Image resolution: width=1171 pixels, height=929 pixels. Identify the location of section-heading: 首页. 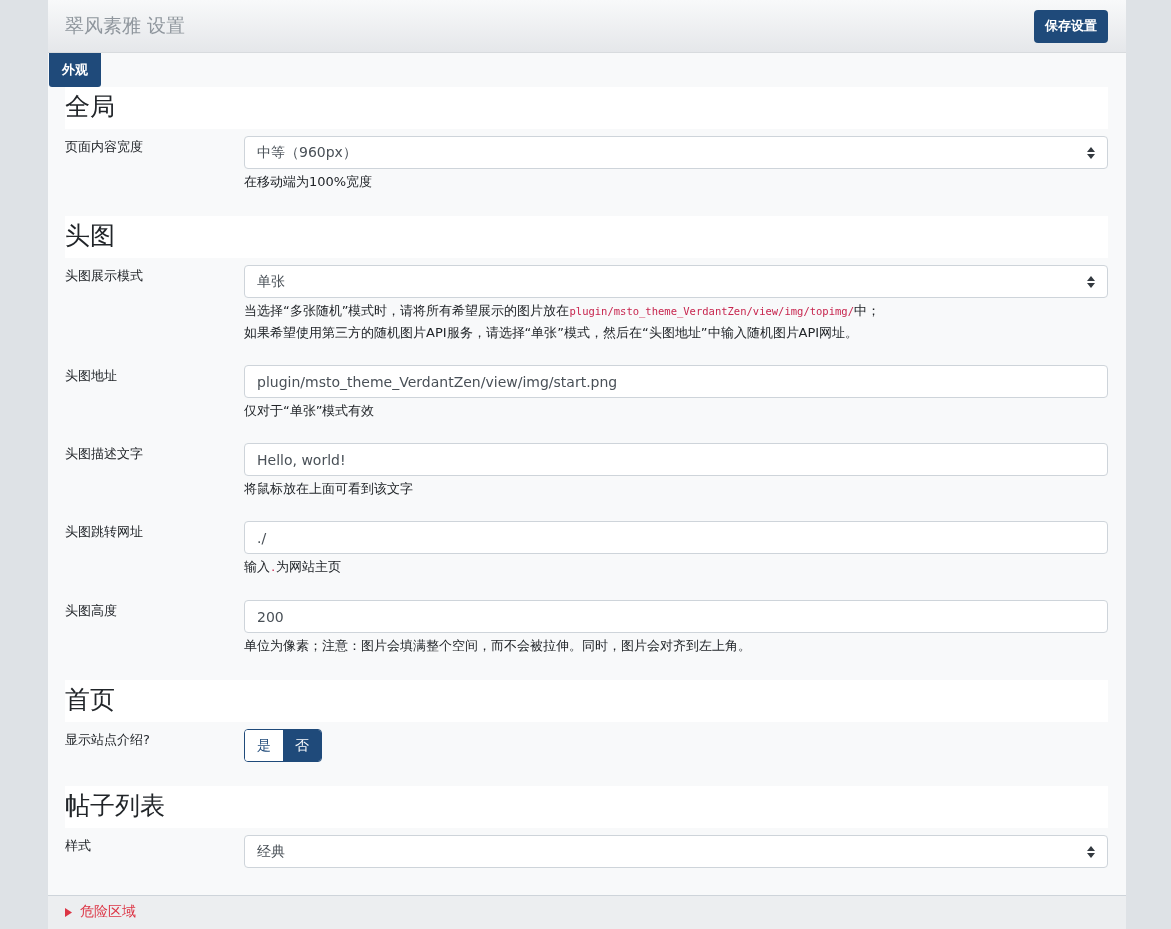
(586, 701).